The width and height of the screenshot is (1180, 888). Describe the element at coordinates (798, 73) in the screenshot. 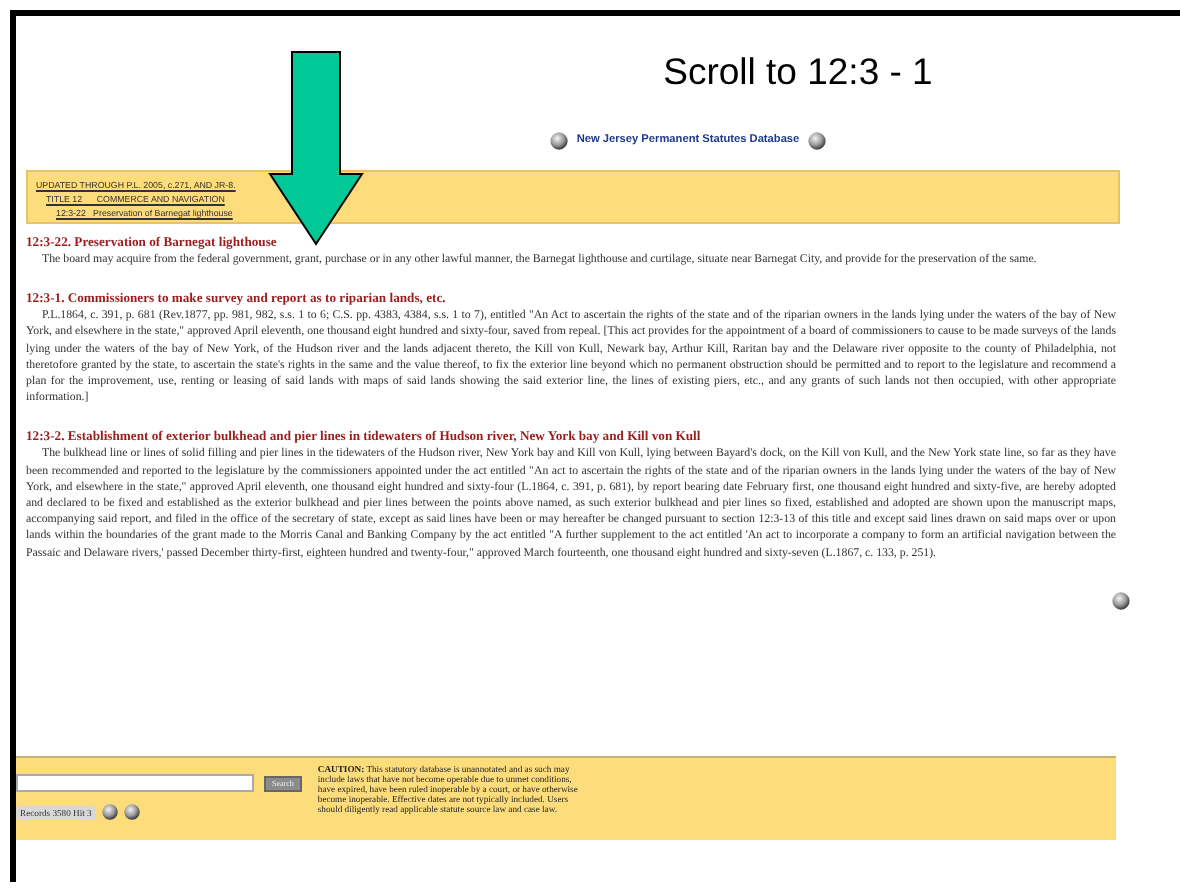

I see `slide-title: Scroll to 12:3 - 1` at that location.